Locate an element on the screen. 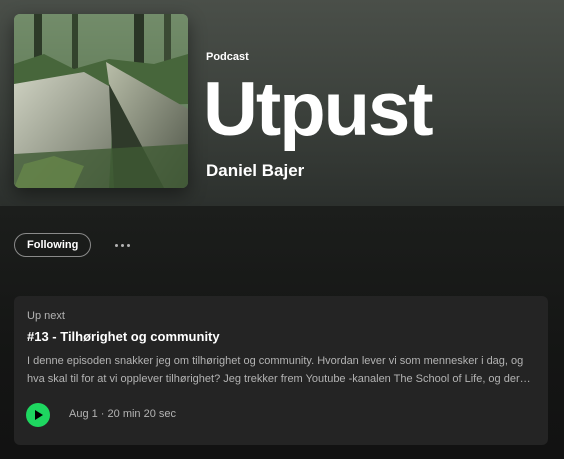  episode-duration: 20 min 20 sec is located at coordinates (142, 414).